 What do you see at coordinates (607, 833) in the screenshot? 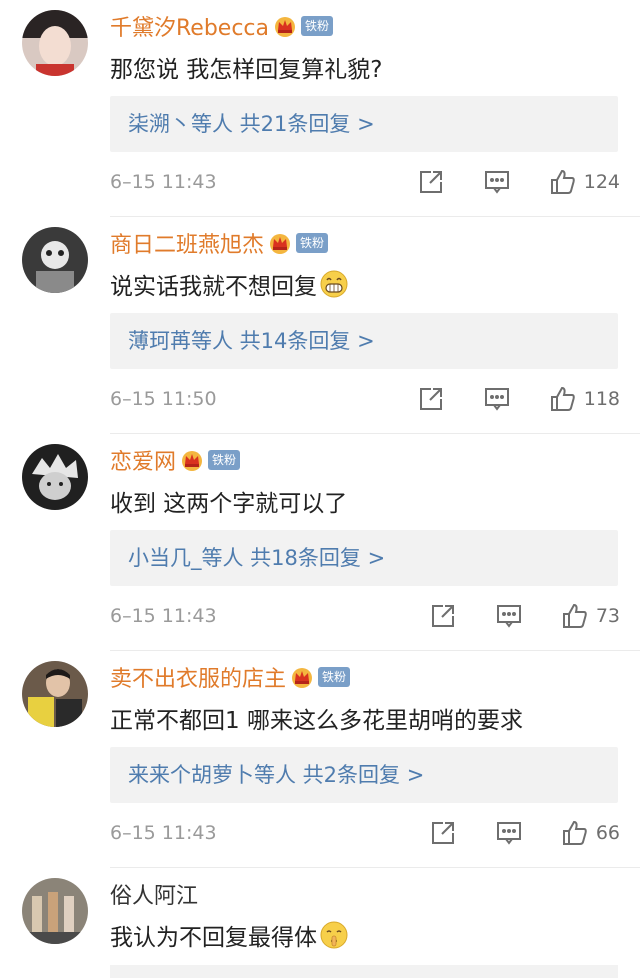
I see `like-count: 66` at bounding box center [607, 833].